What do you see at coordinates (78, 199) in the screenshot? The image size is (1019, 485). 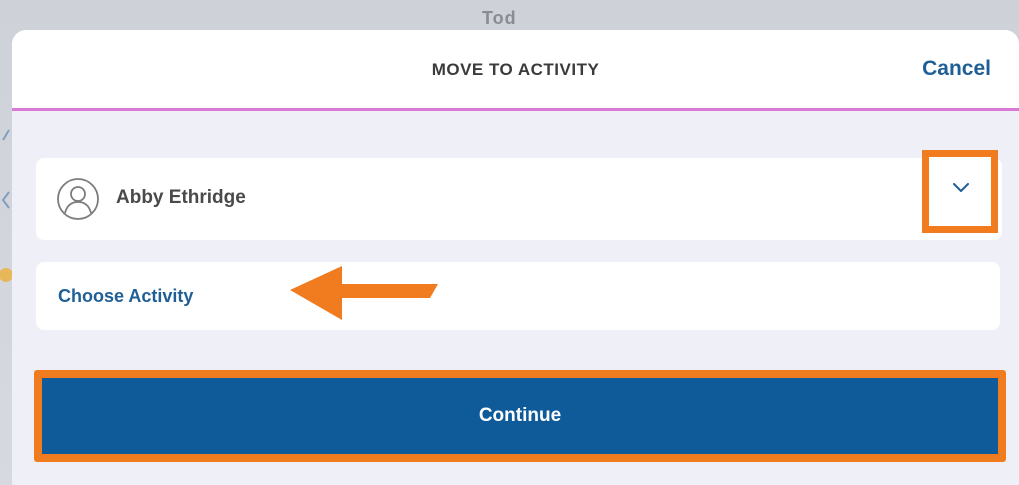 I see `person-avatar-icon` at bounding box center [78, 199].